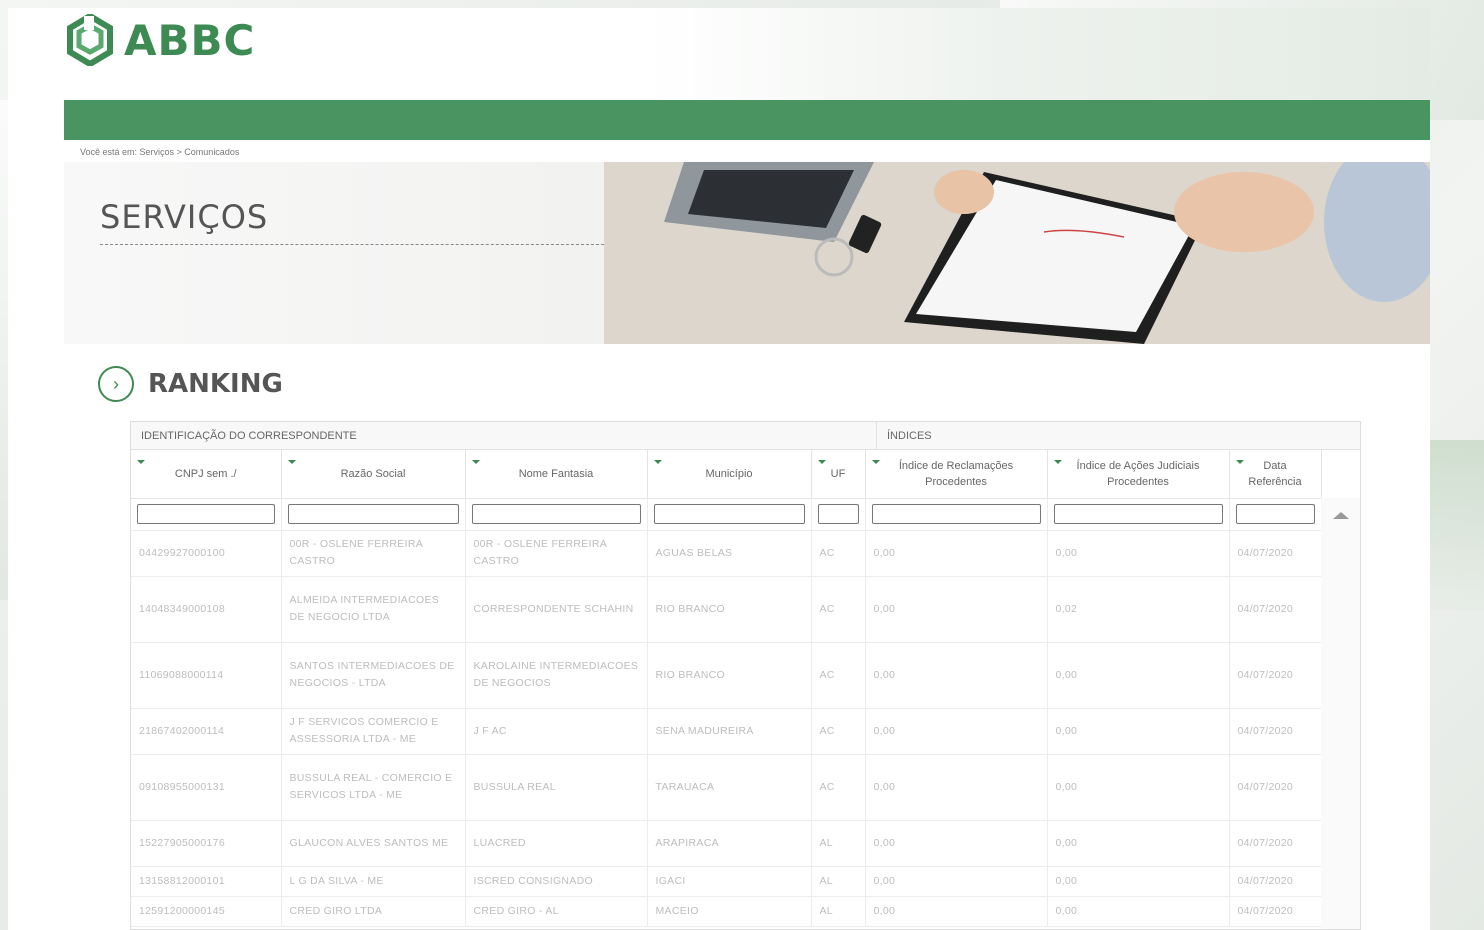 Image resolution: width=1484 pixels, height=930 pixels. I want to click on table-cell: SANTOS INTERMEDIACOES DE NEGOCIOS - LTDA, so click(373, 675).